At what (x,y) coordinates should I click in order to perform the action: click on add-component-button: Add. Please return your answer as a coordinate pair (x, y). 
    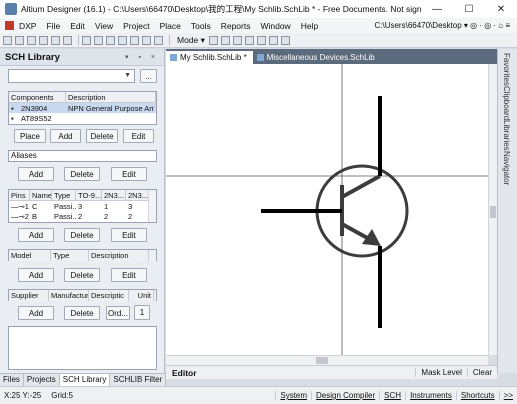
    Looking at the image, I should click on (65, 136).